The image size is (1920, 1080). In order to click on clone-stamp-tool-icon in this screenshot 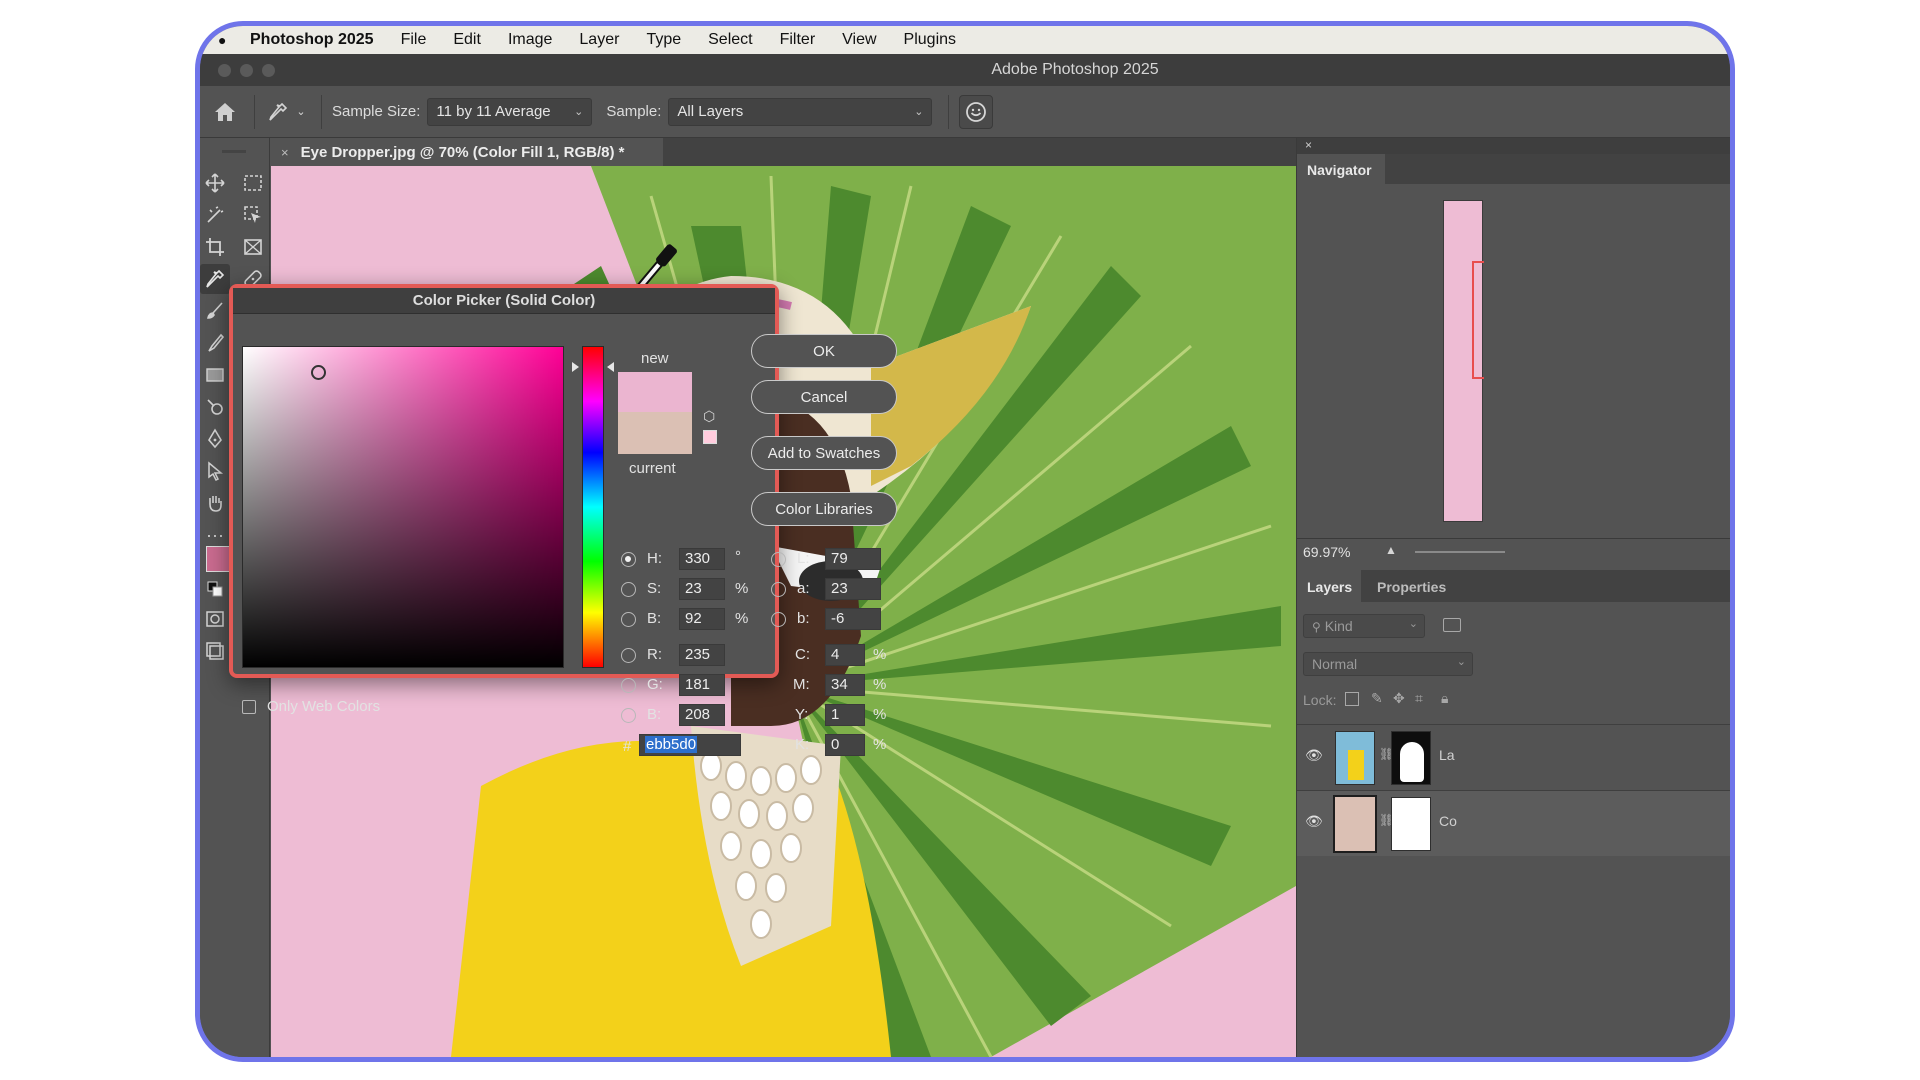, I will do `click(215, 343)`.